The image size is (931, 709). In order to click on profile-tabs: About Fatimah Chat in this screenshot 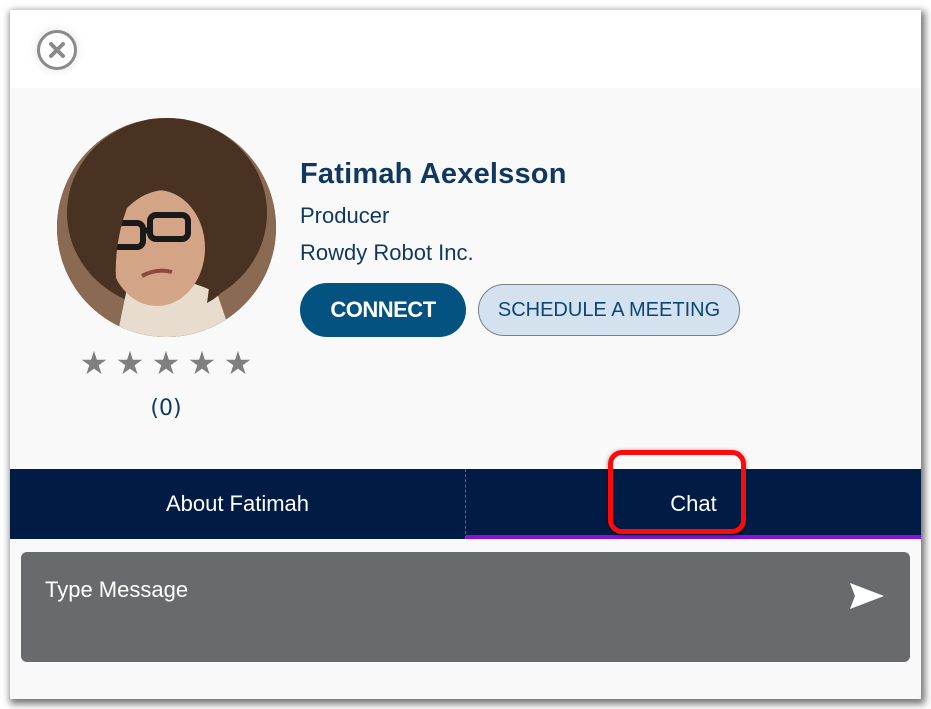, I will do `click(465, 504)`.